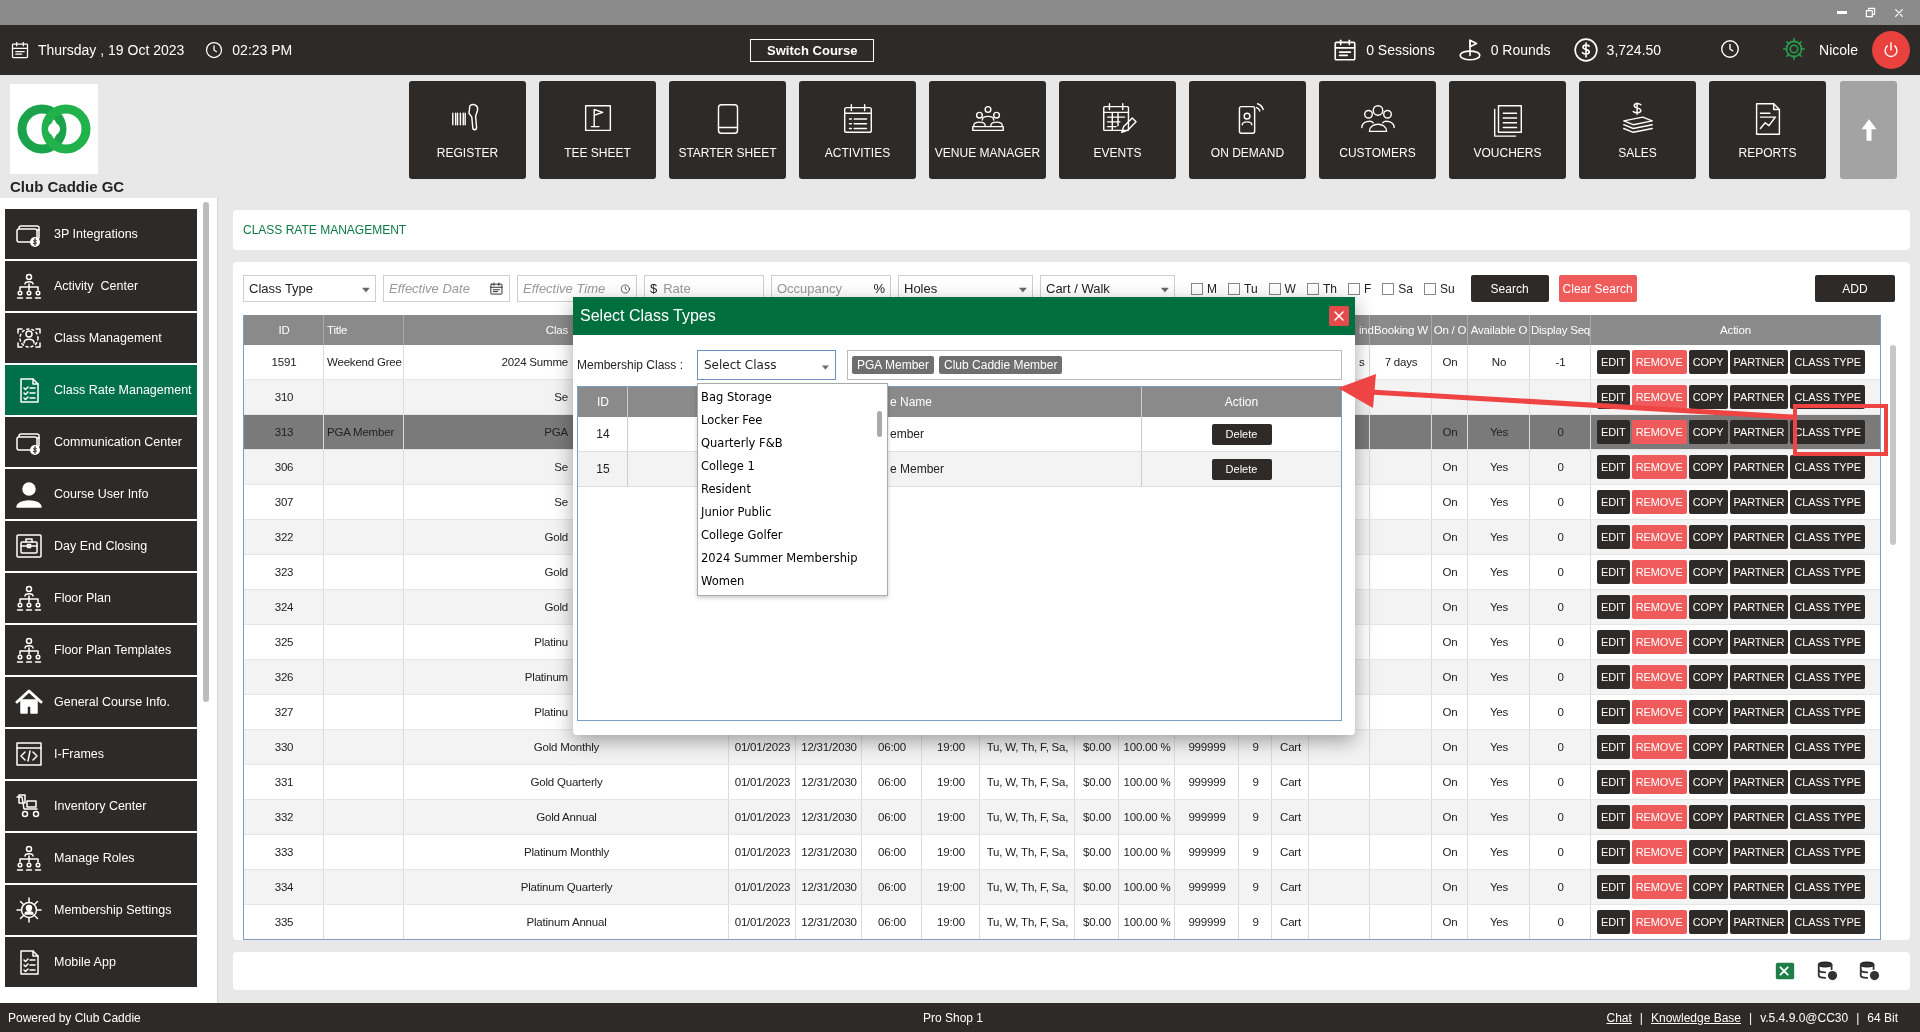  Describe the element at coordinates (284, 782) in the screenshot. I see `table-cell: 331` at that location.